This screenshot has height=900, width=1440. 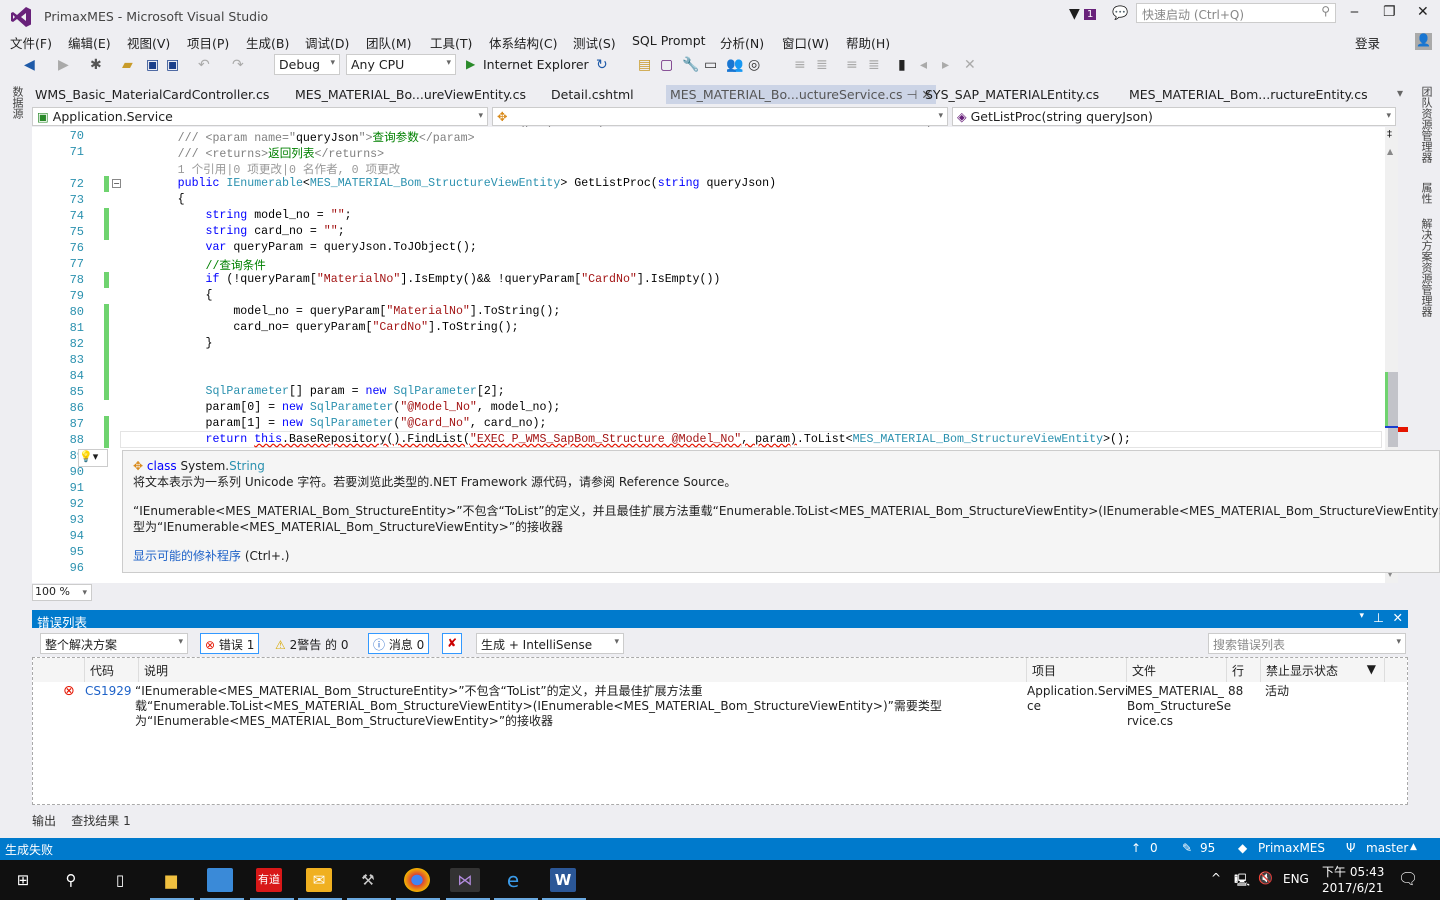 I want to click on error-code-link: CS1929, so click(x=108, y=691).